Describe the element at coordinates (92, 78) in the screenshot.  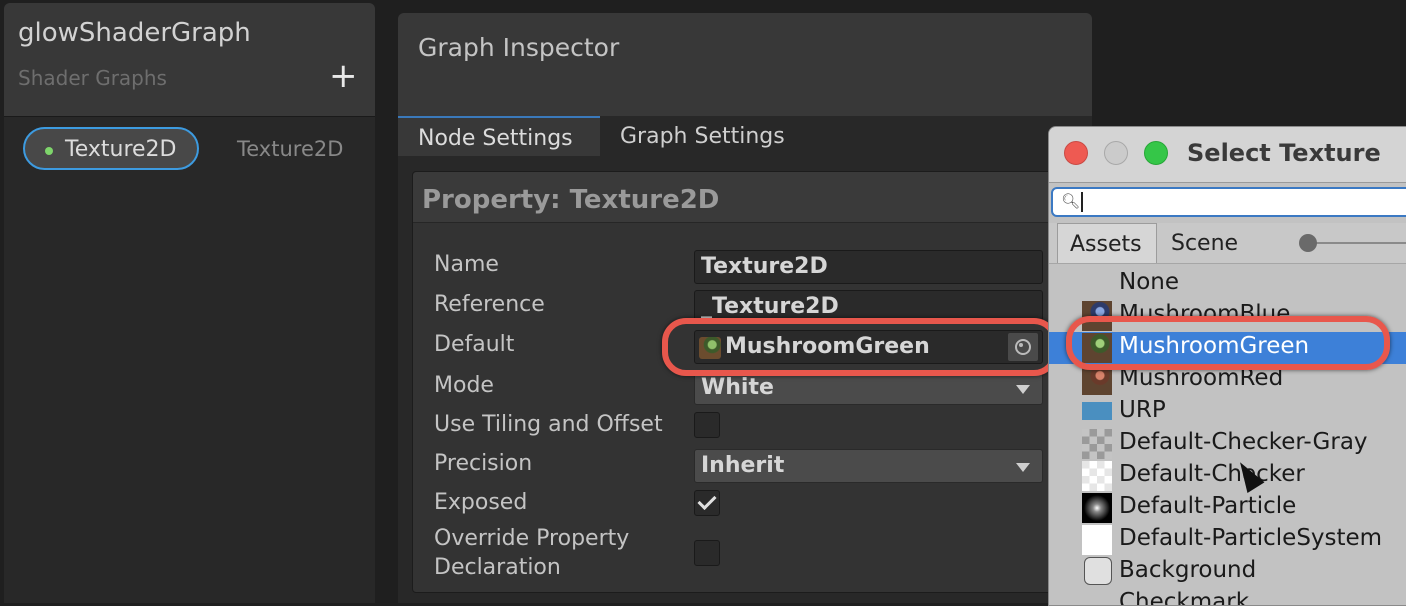
I see `blackboard-subtitle: Shader Graphs` at that location.